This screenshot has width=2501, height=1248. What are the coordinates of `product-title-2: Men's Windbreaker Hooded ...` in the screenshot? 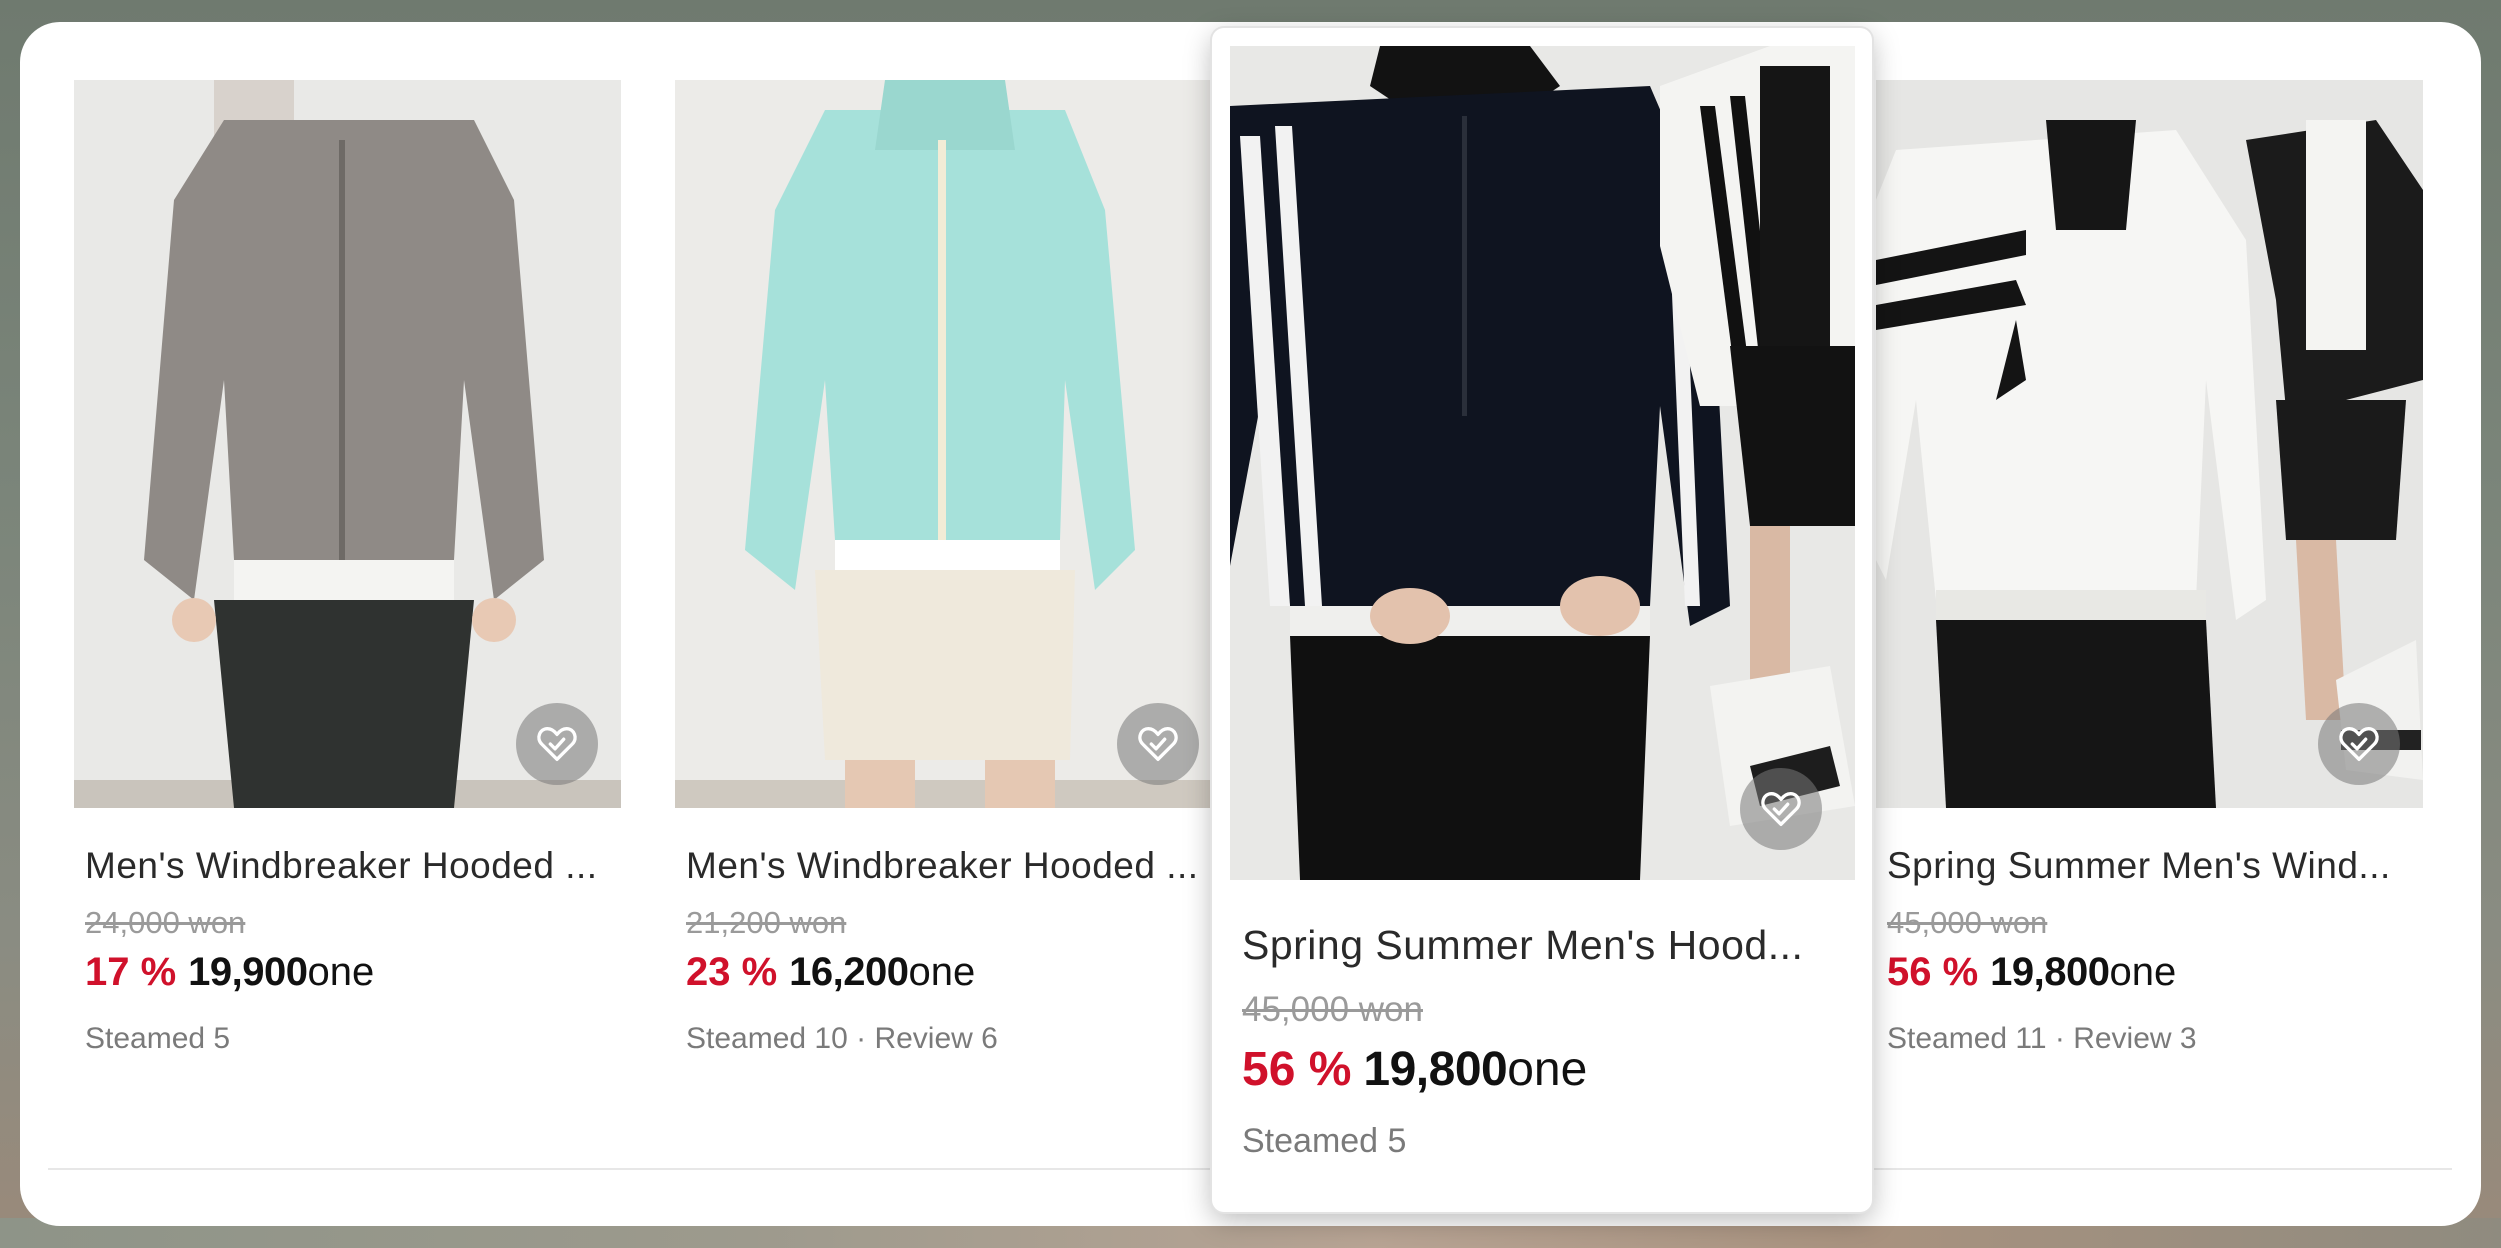 It's located at (951, 866).